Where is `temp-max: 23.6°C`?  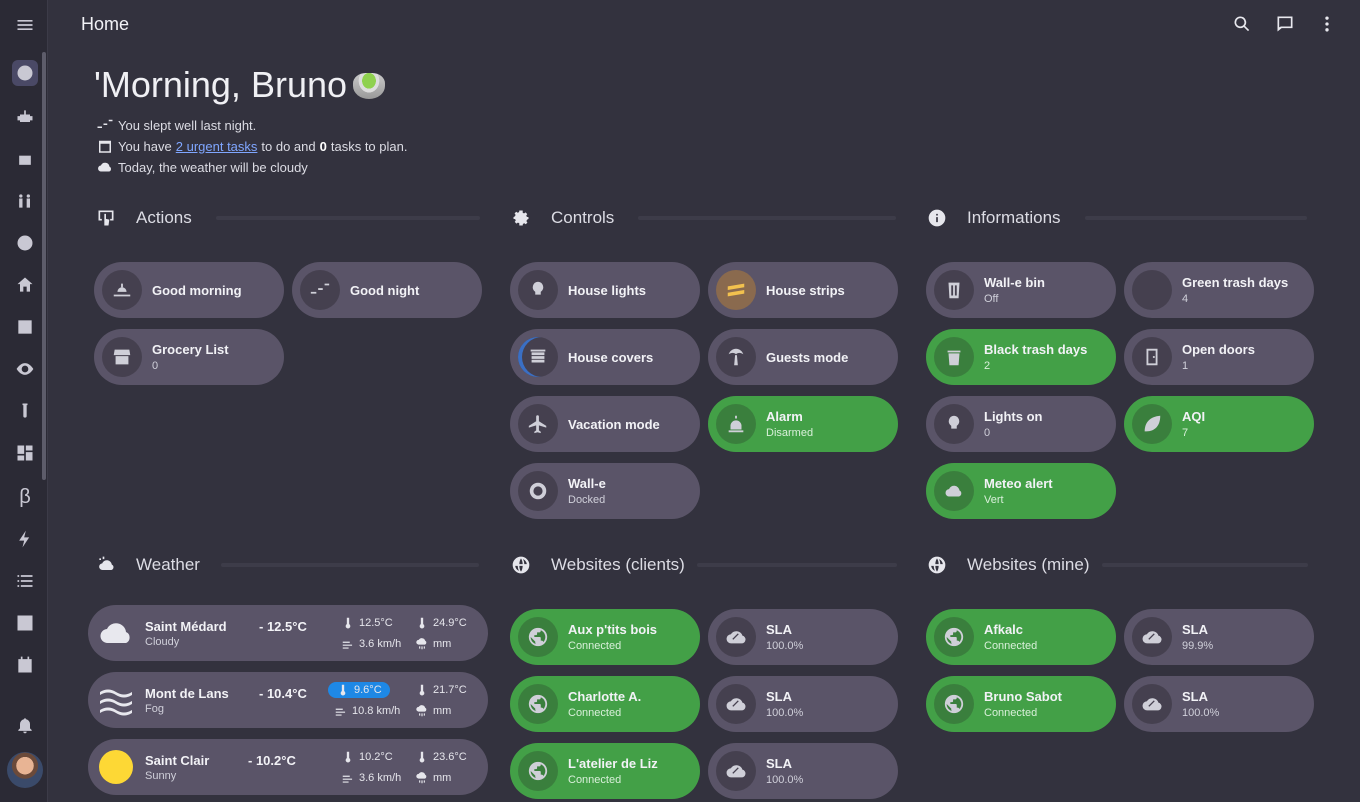 temp-max: 23.6°C is located at coordinates (441, 757).